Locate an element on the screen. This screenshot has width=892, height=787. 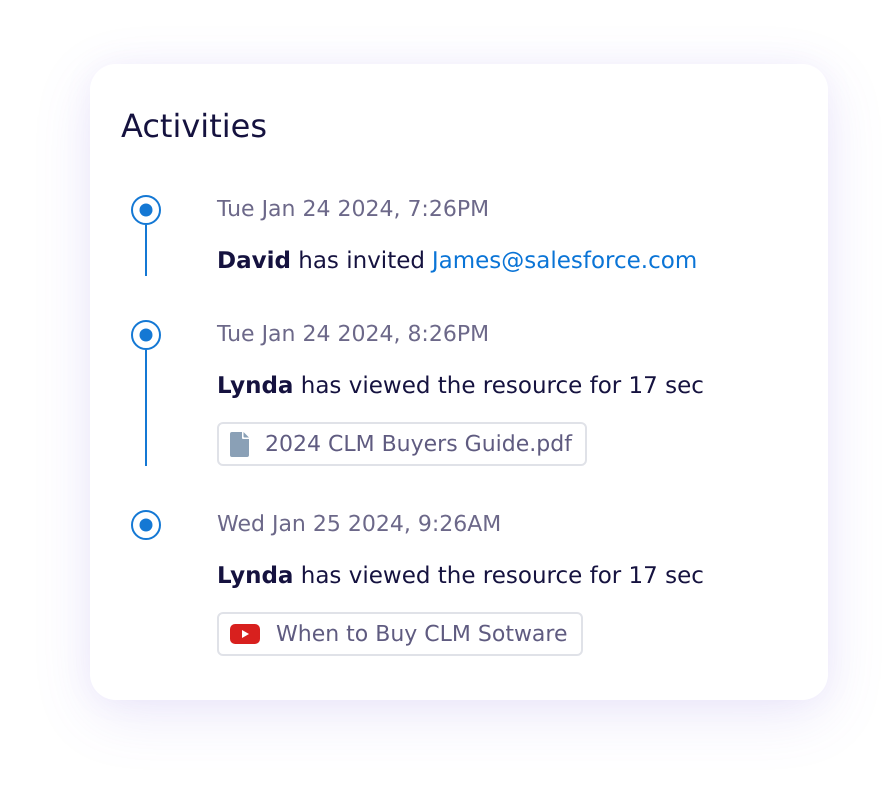
attachment-button: 2024 CLM Buyers Guide.pdf is located at coordinates (402, 444).